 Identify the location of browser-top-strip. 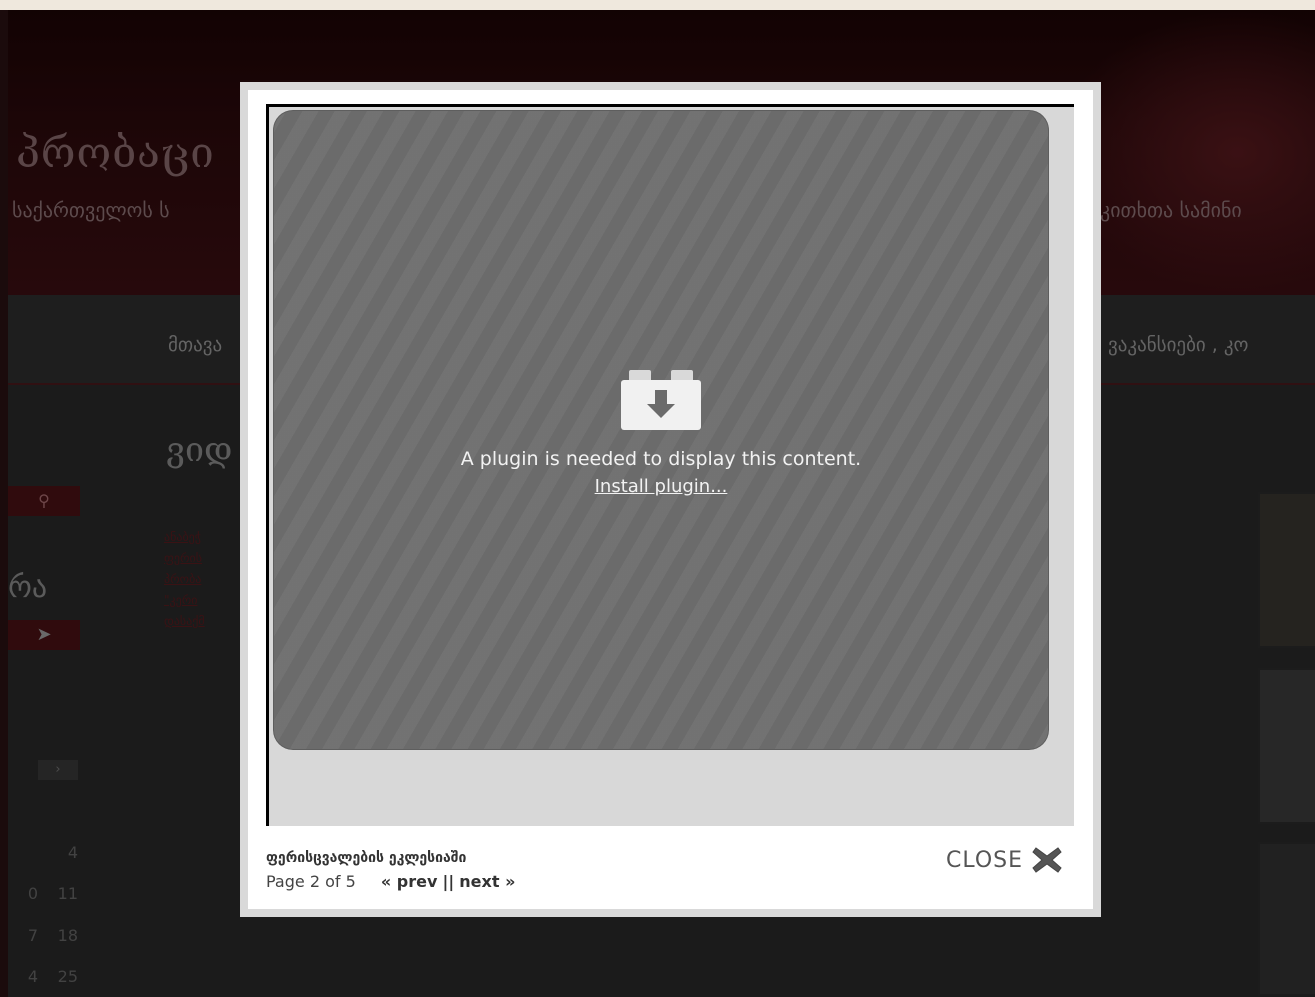
(657, 5).